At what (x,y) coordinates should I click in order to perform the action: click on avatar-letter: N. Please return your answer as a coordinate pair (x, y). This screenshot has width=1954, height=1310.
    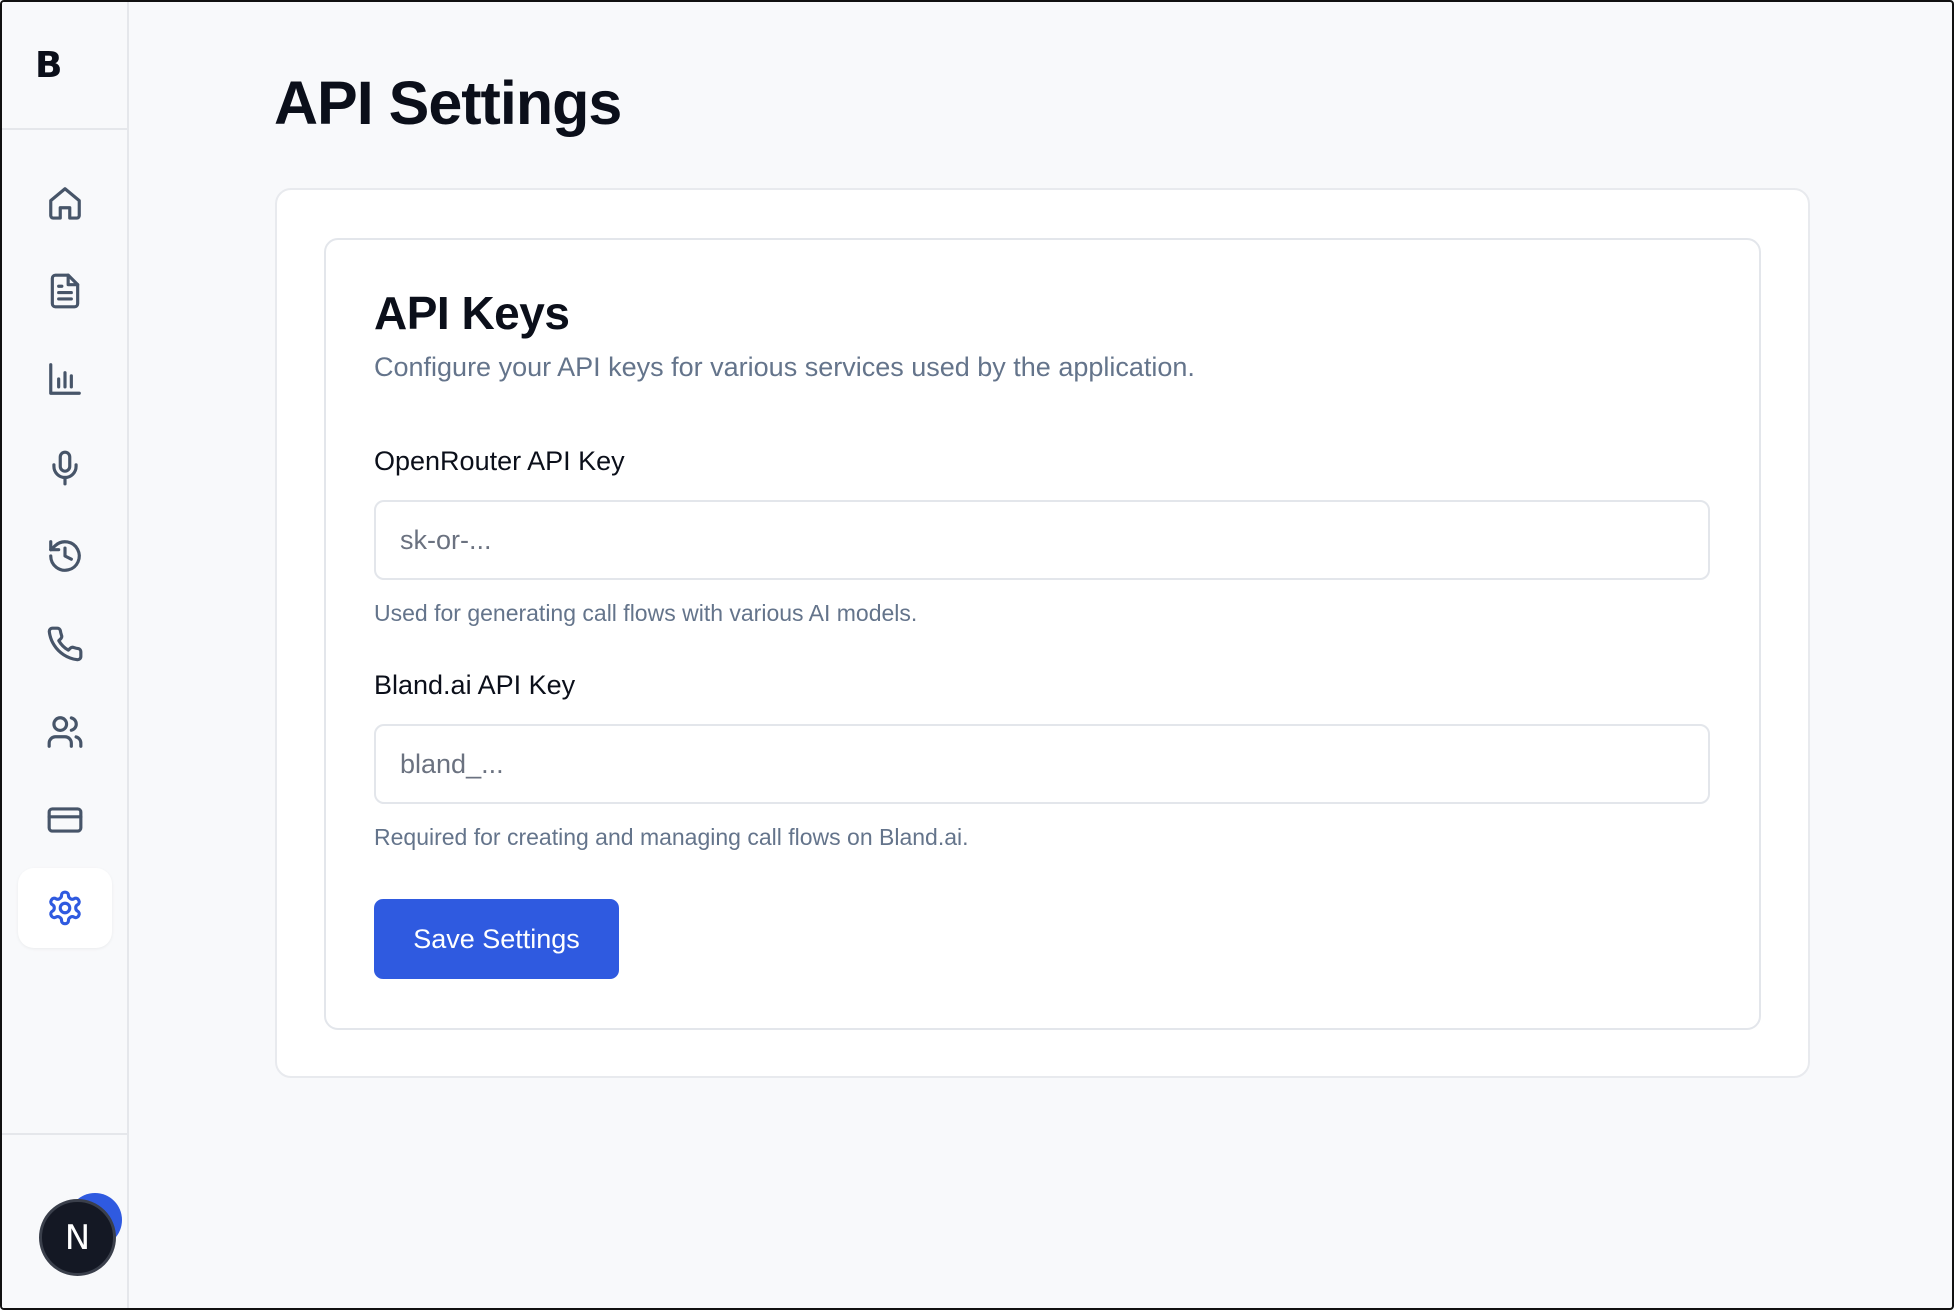
    Looking at the image, I should click on (77, 1237).